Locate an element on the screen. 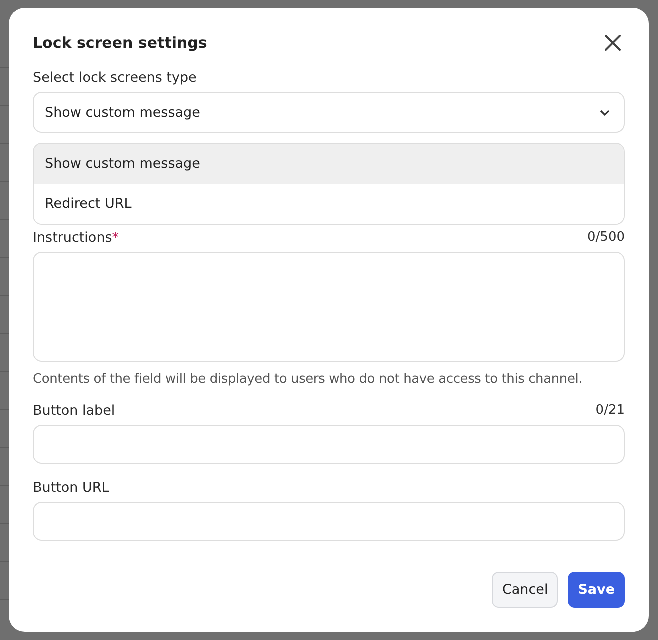  field-label: Instructions* is located at coordinates (76, 238).